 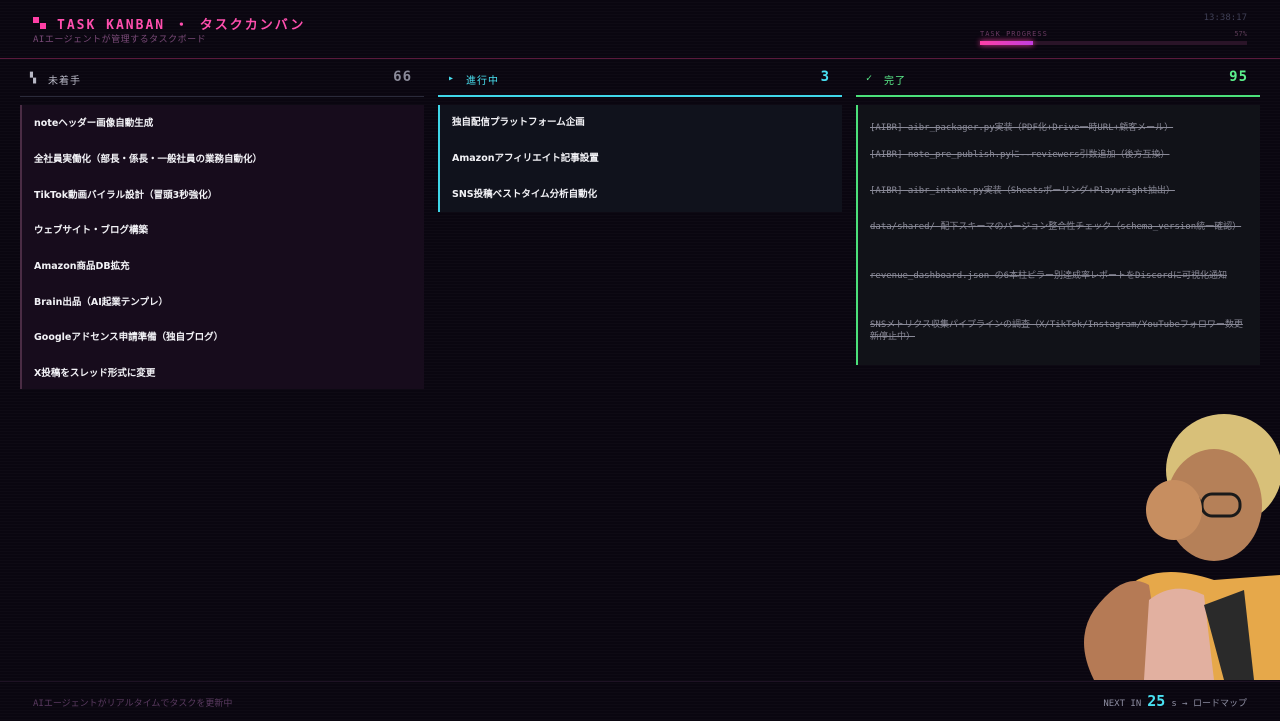 I want to click on task-card: Amazonアフィリエイト記事設置, so click(x=641, y=159).